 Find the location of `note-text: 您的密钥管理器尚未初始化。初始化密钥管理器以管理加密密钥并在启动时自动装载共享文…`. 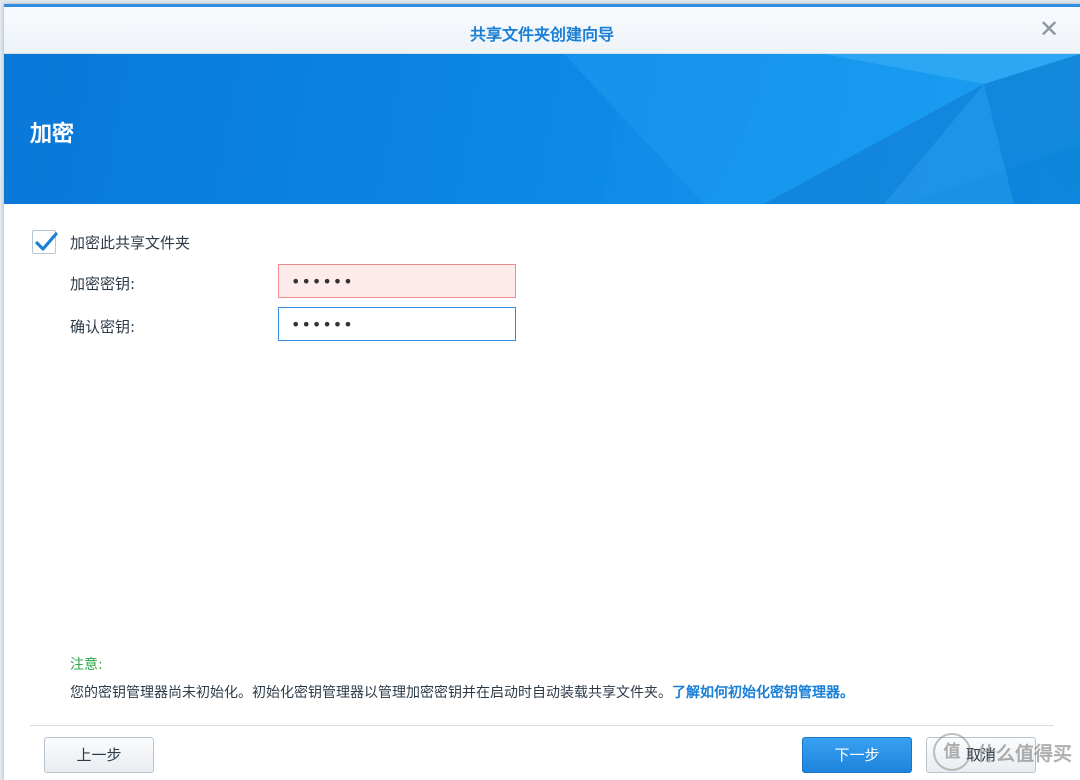

note-text: 您的密钥管理器尚未初始化。初始化密钥管理器以管理加密密钥并在启动时自动装载共享文… is located at coordinates (462, 692).